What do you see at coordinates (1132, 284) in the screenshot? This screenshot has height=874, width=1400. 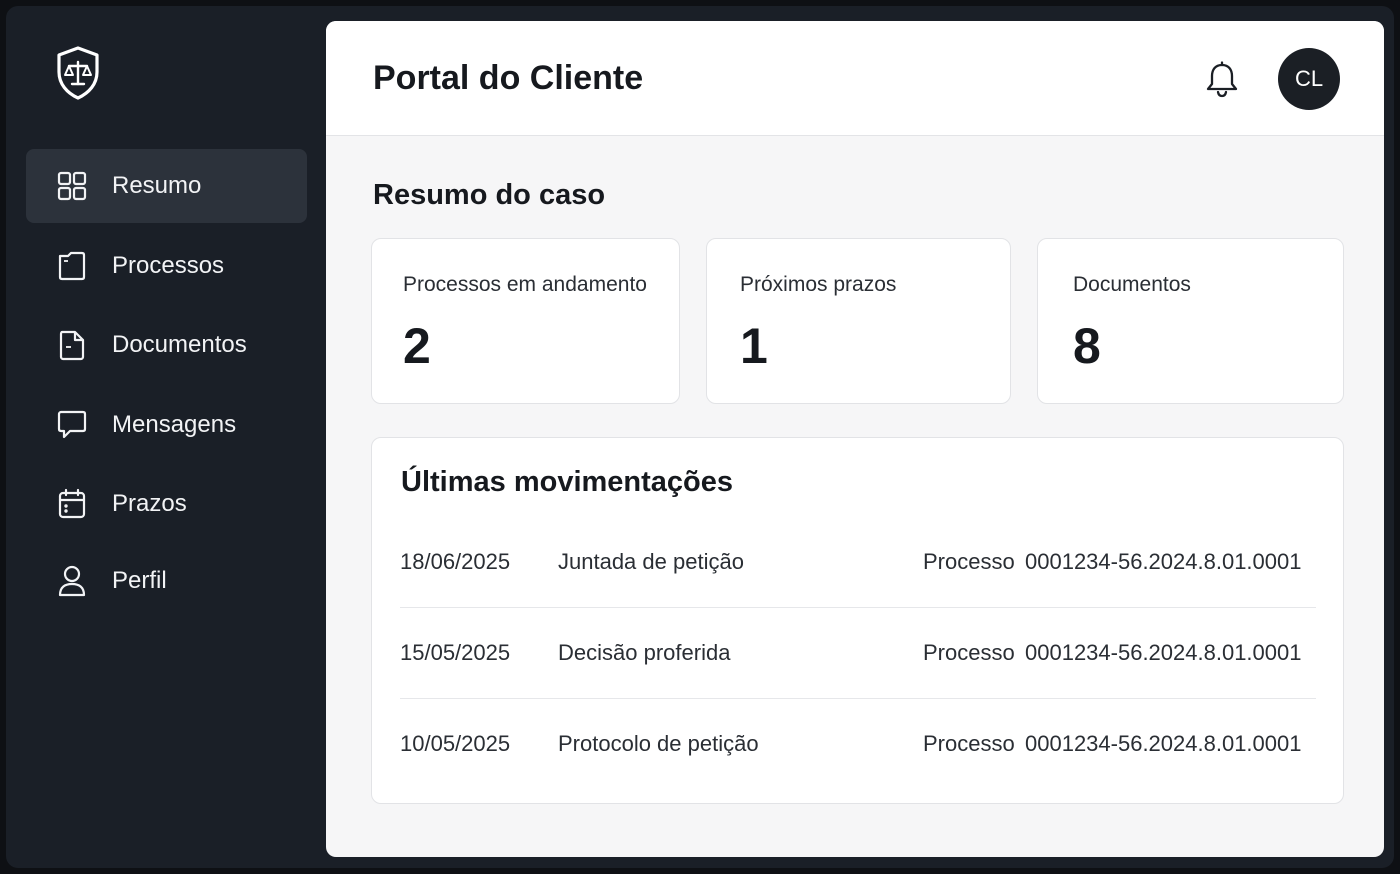 I see `card-label: Documentos` at bounding box center [1132, 284].